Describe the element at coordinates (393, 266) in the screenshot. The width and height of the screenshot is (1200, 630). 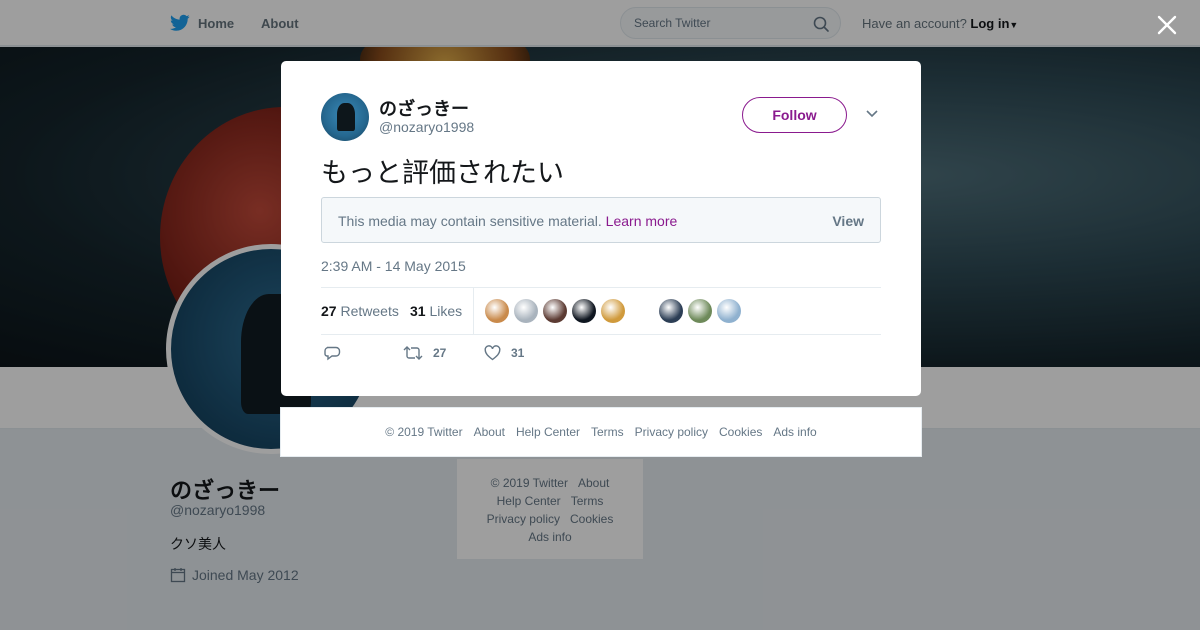
I see `tweet-timestamp: 2:39 AM - 14 May 2015` at that location.